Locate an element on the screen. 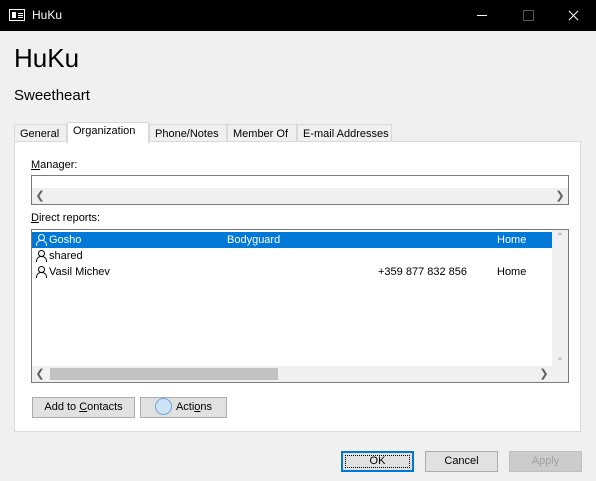  tab-organization: Organization is located at coordinates (108, 133).